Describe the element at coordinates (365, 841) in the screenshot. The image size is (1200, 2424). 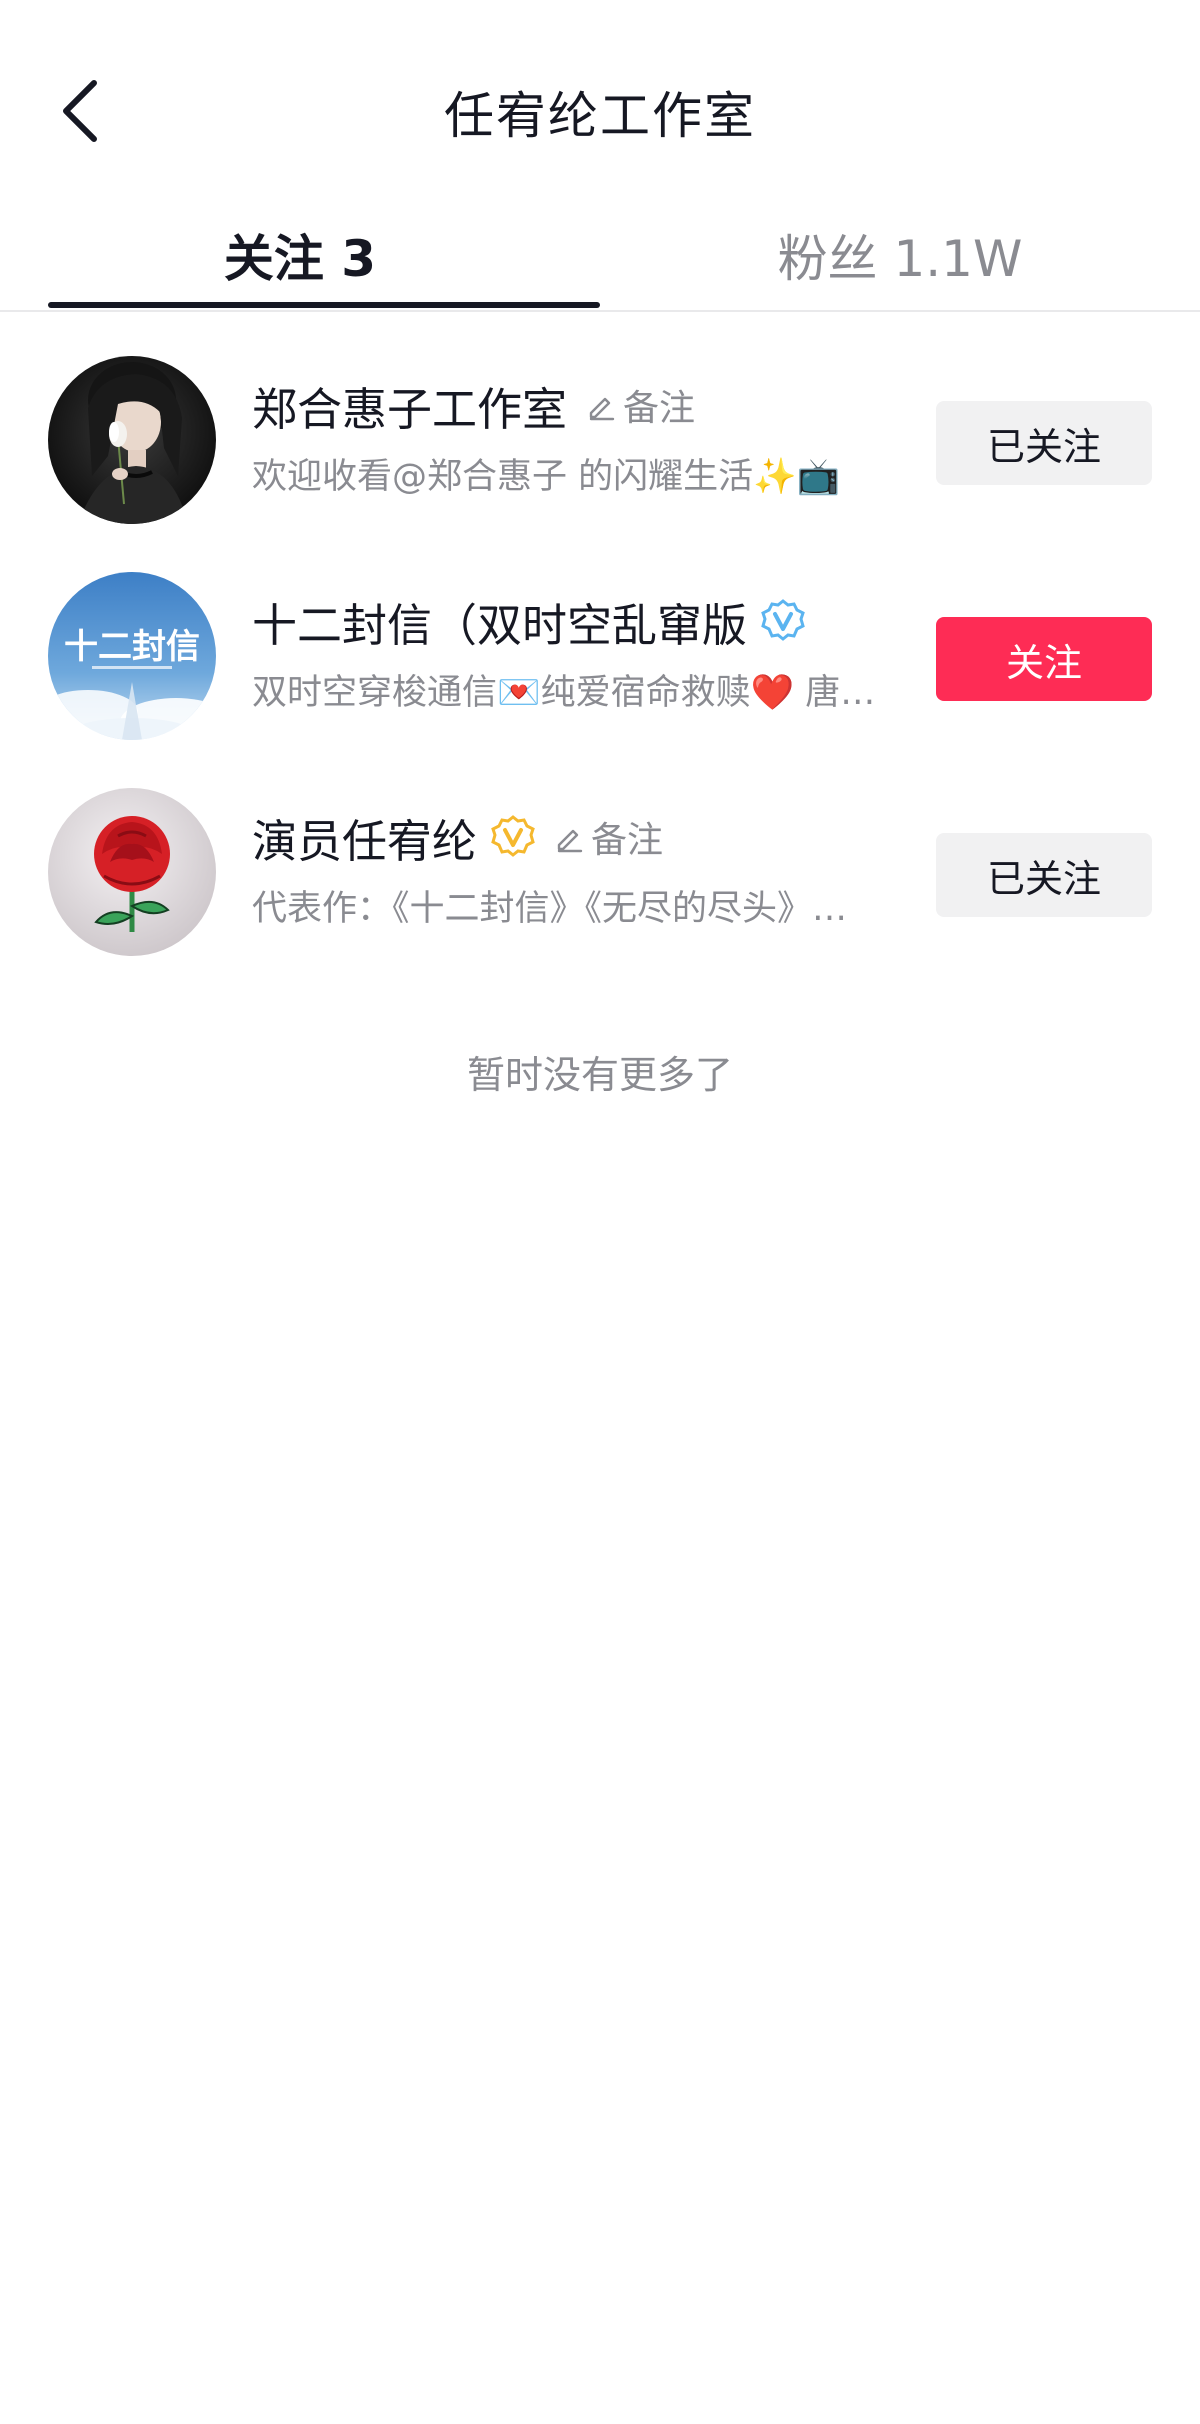
I see `user-name: 演员任宥纶` at that location.